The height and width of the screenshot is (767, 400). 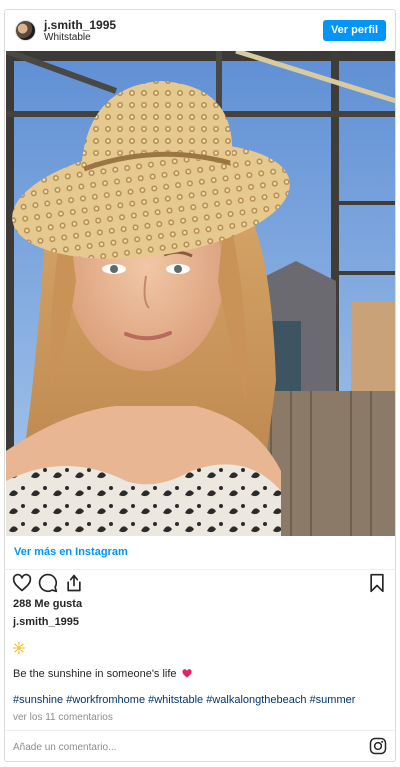 What do you see at coordinates (80, 25) in the screenshot?
I see `header-username: j.smith_1995` at bounding box center [80, 25].